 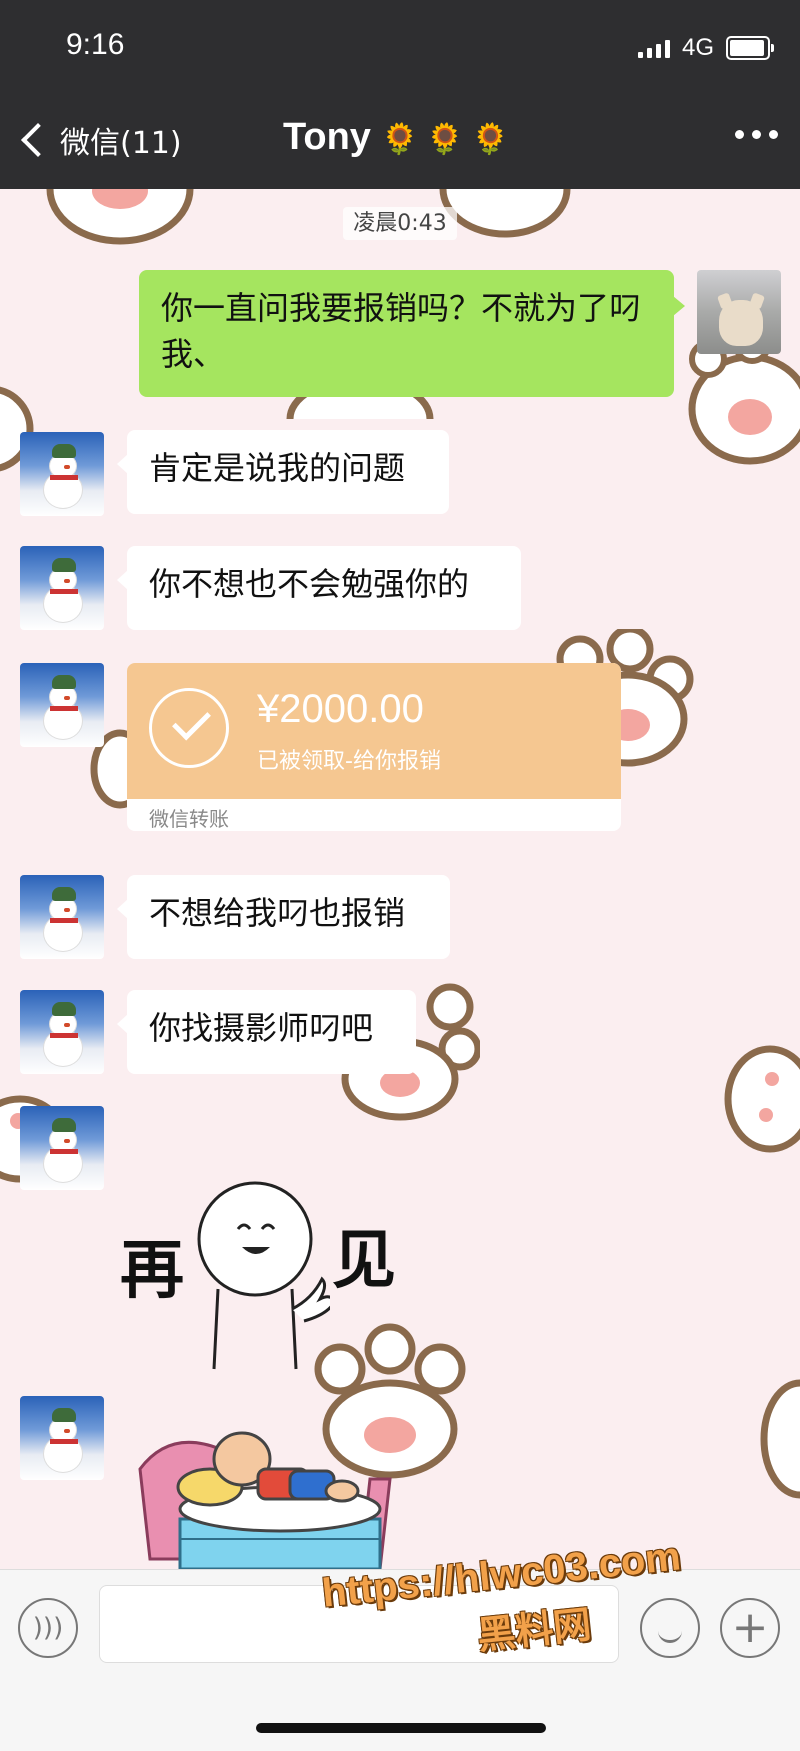 What do you see at coordinates (270, 1484) in the screenshot?
I see `sleeping-on-bed-sticker` at bounding box center [270, 1484].